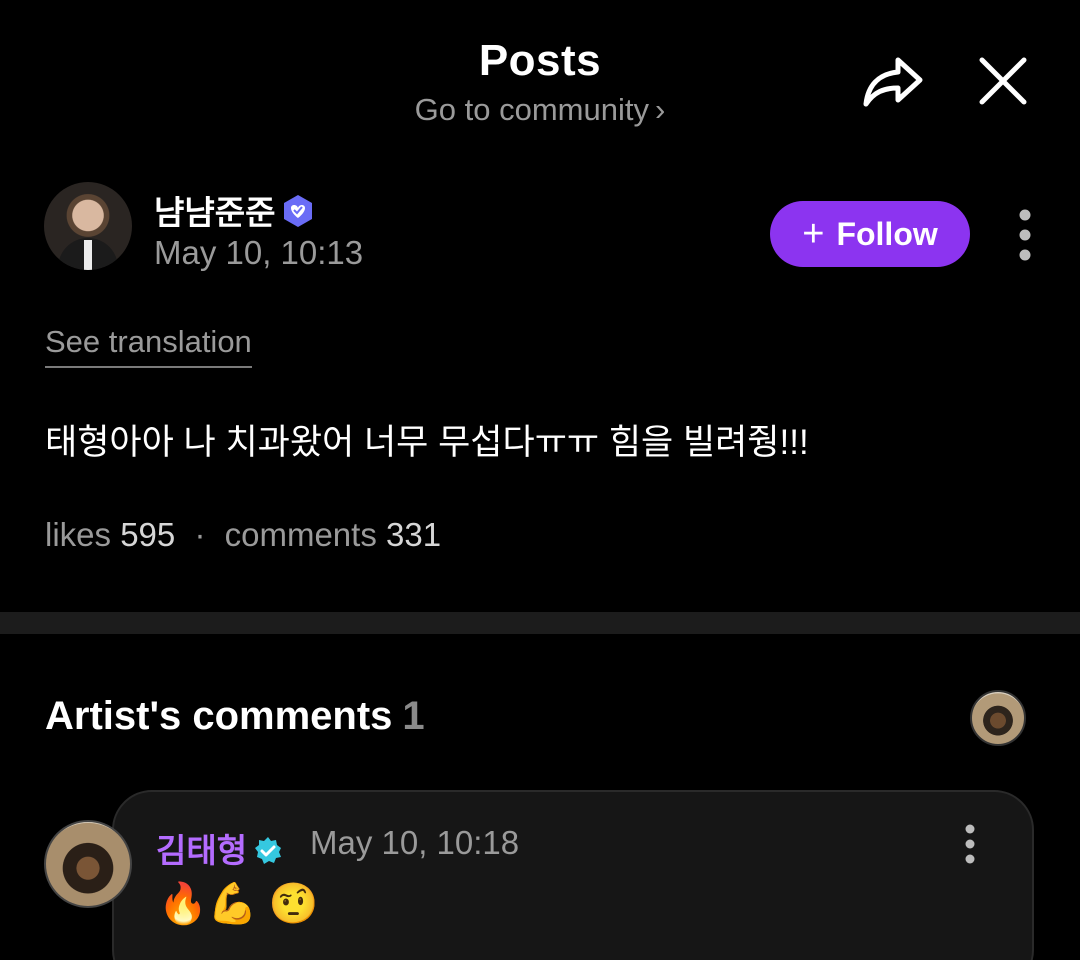  Describe the element at coordinates (413, 716) in the screenshot. I see `artist-comments-count: 1` at that location.